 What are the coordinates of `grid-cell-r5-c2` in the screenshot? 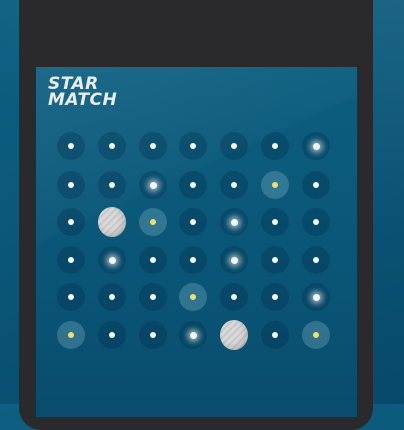 It's located at (112, 297).